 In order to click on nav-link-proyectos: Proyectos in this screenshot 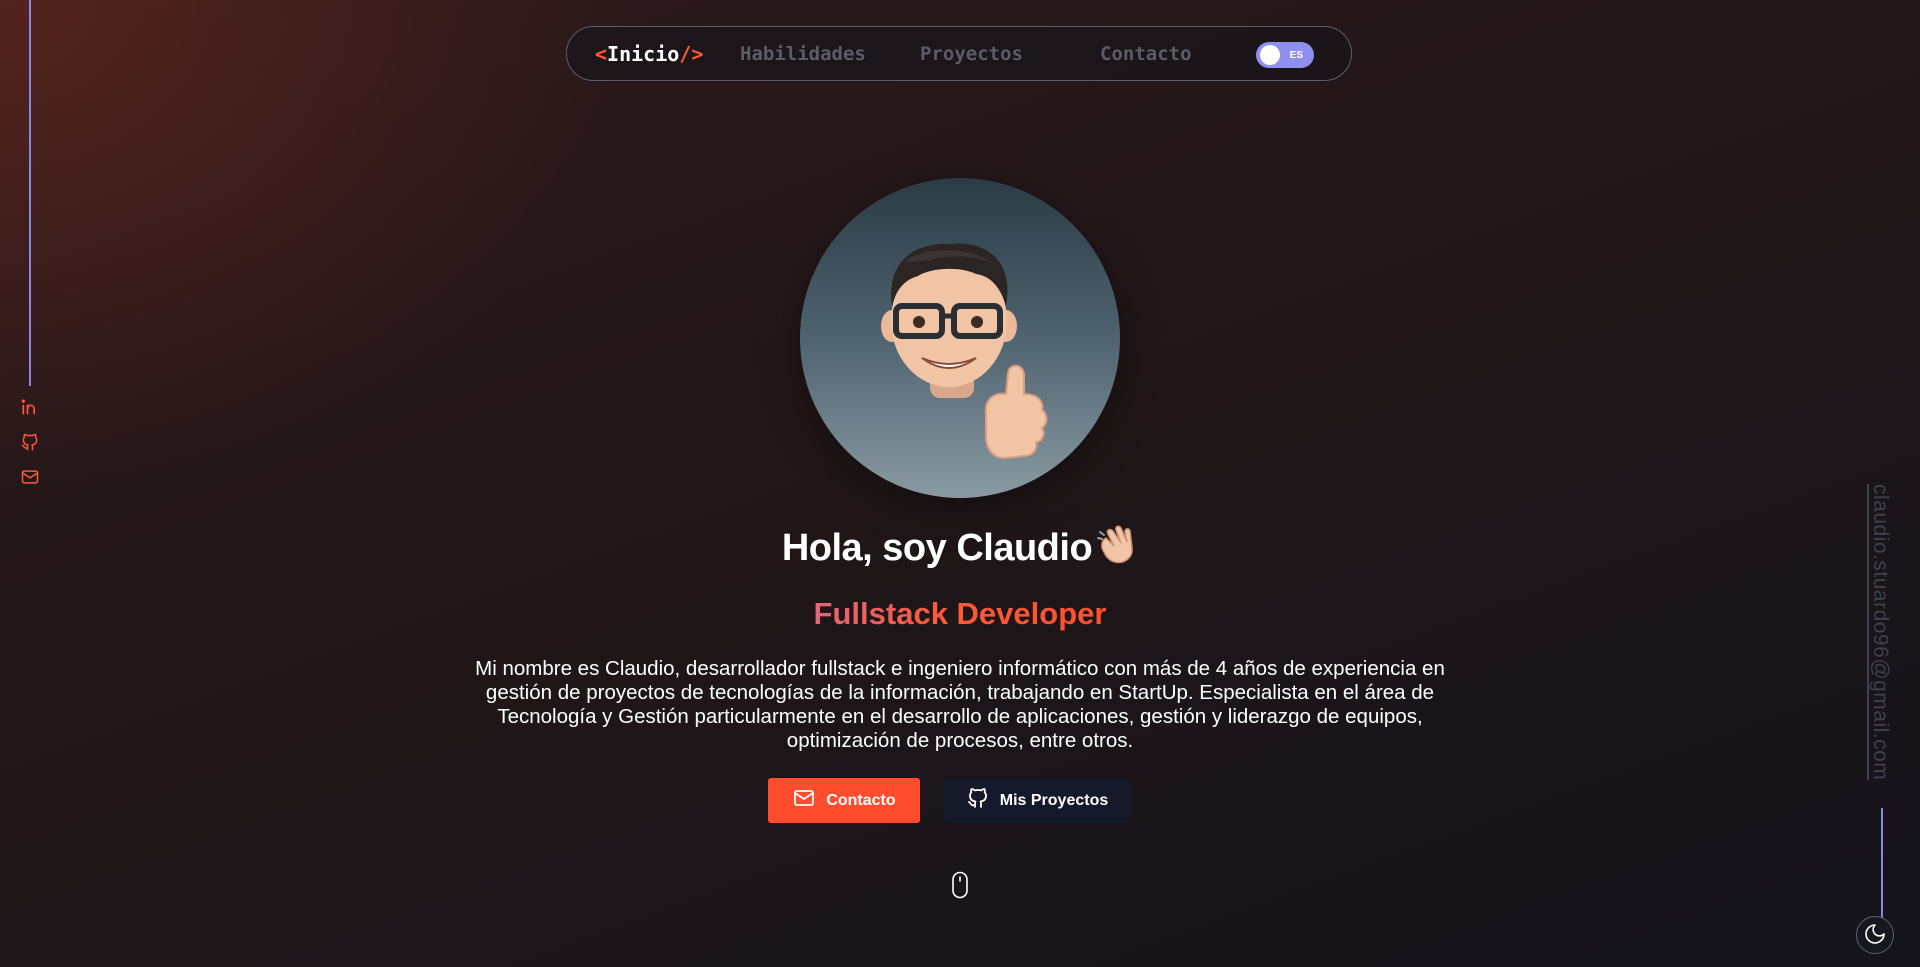, I will do `click(971, 53)`.